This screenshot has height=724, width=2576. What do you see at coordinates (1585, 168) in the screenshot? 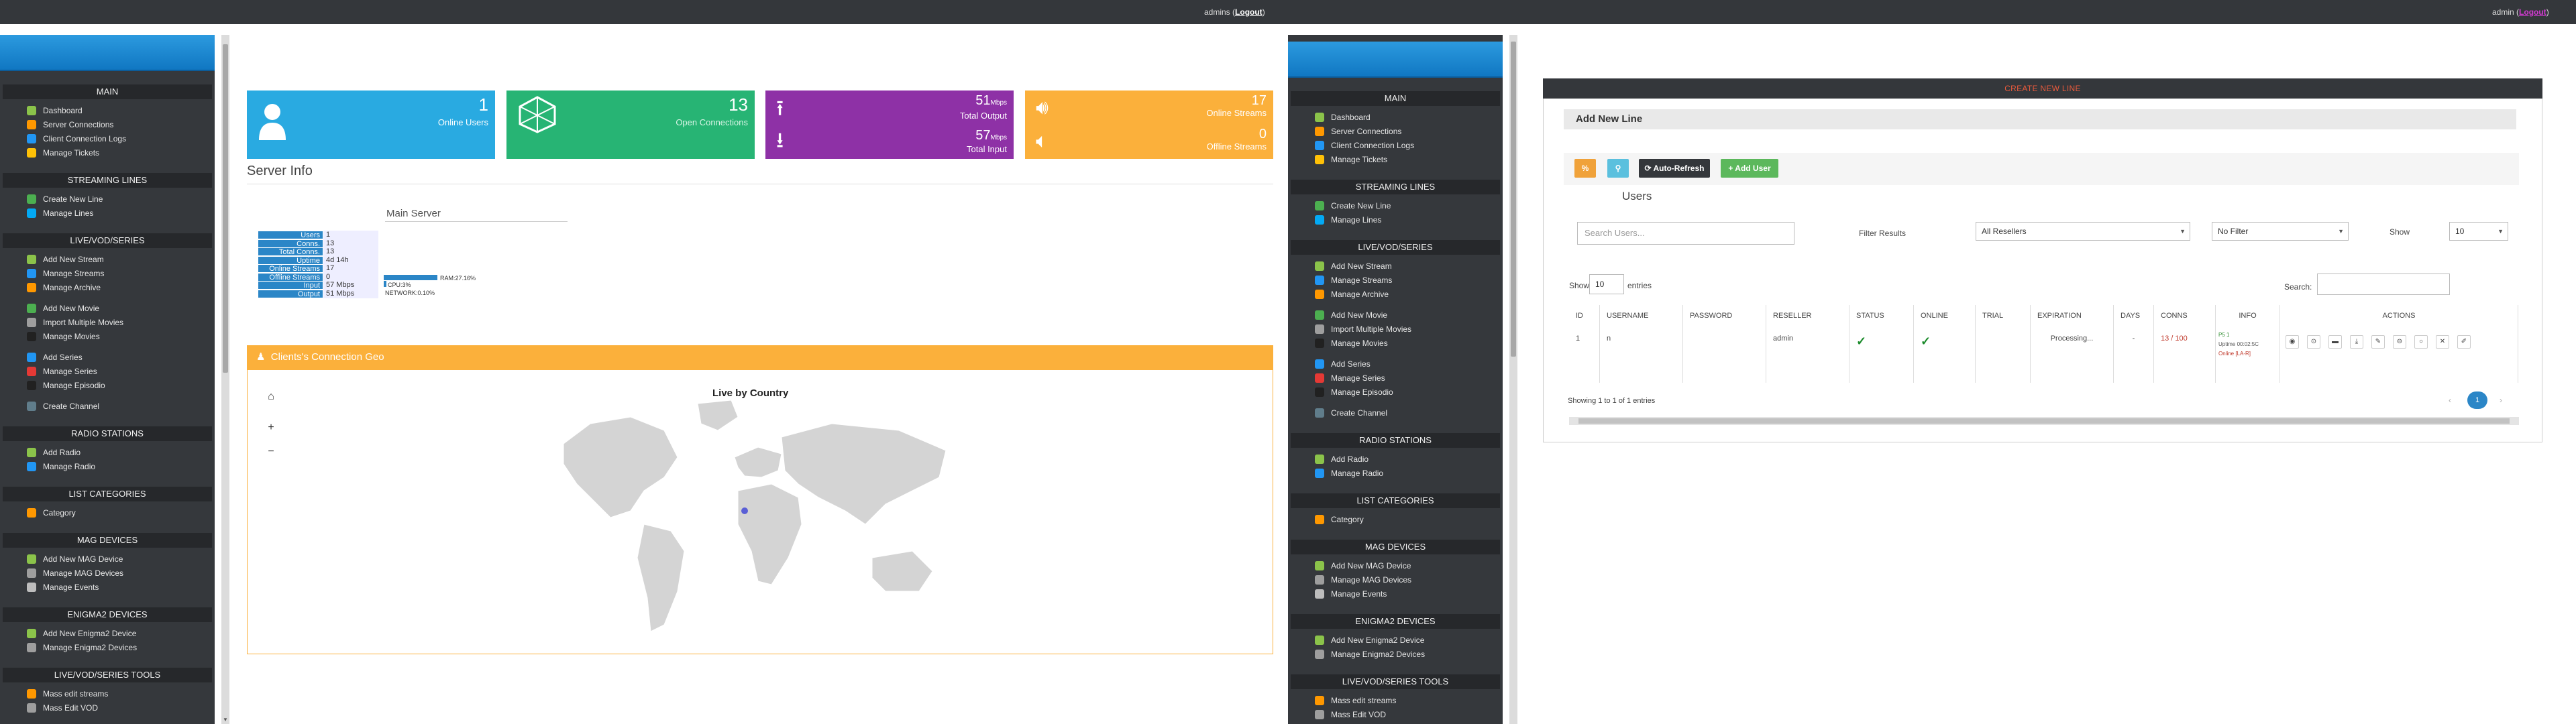
I see `percent-button: %` at bounding box center [1585, 168].